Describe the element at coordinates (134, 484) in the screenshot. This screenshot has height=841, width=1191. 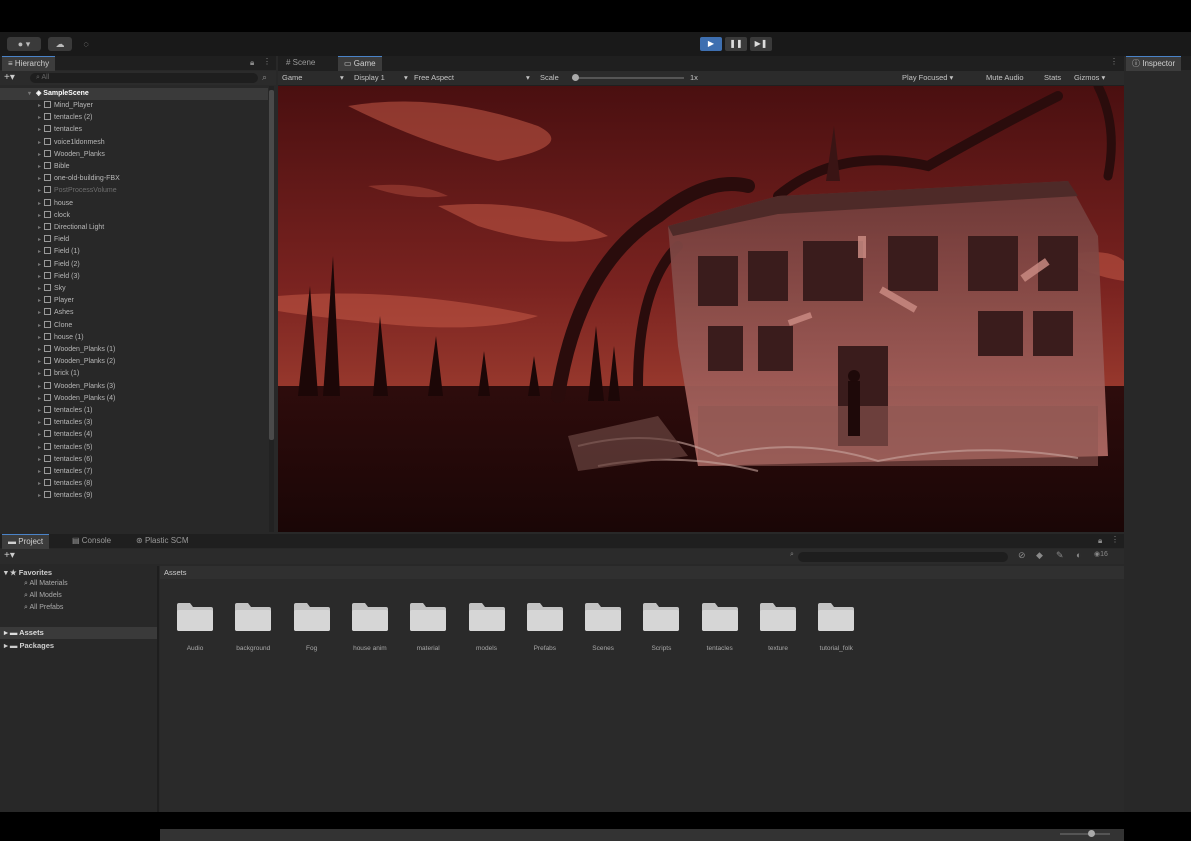
I see `hierarchy-item: ▸ tentacles (8)` at that location.